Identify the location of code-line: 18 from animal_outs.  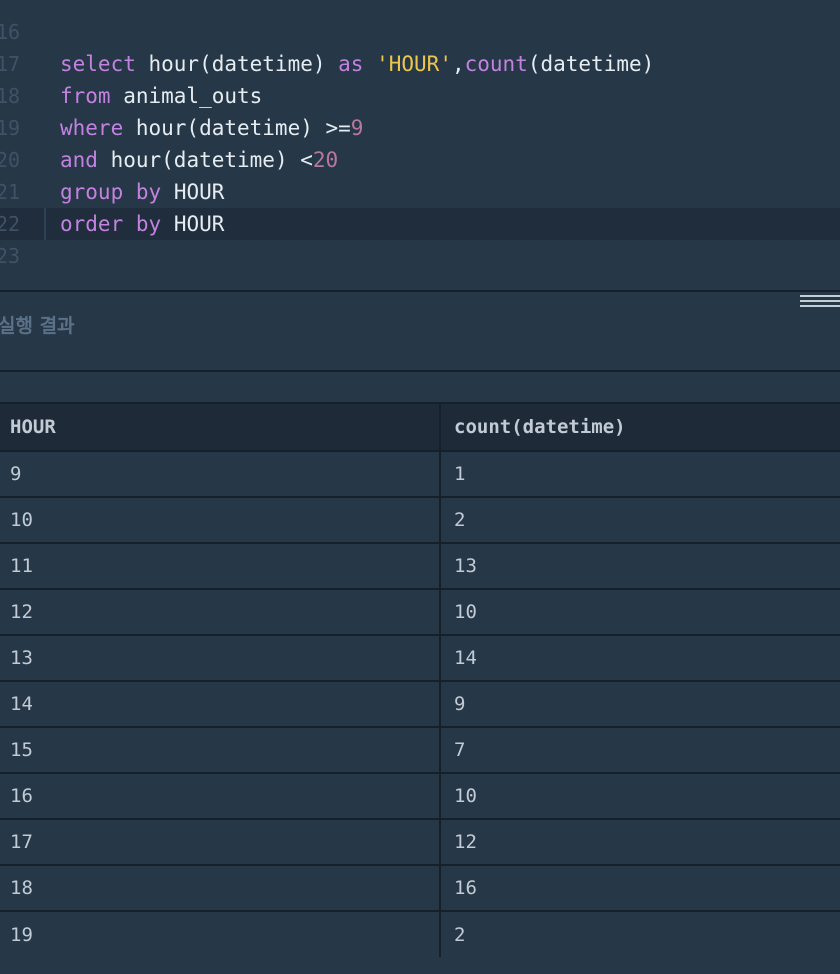
(420, 96).